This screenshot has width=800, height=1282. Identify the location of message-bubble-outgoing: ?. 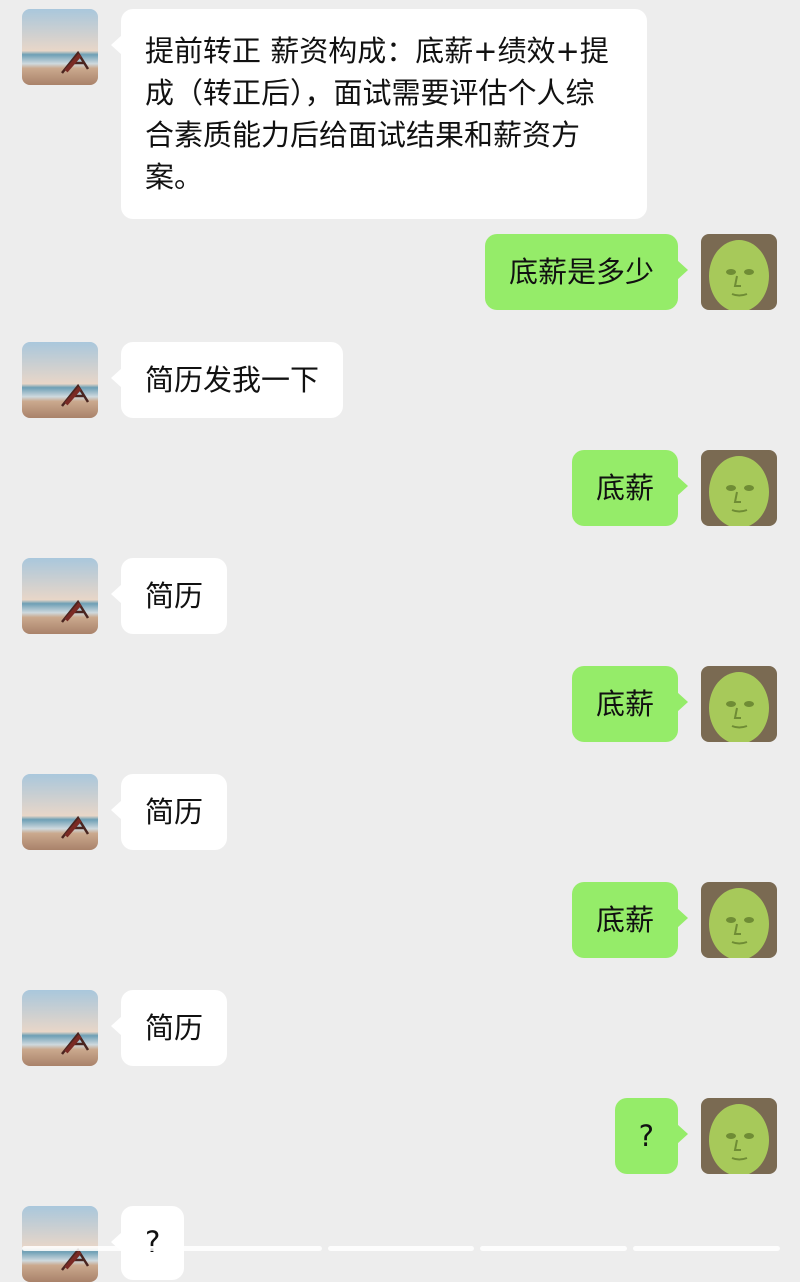
(651, 1136).